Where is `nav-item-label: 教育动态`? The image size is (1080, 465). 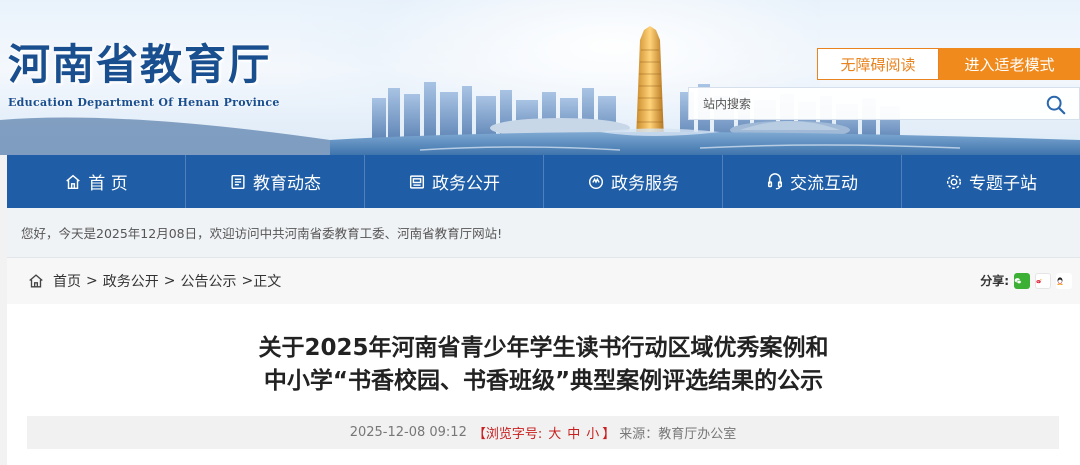
nav-item-label: 教育动态 is located at coordinates (287, 184).